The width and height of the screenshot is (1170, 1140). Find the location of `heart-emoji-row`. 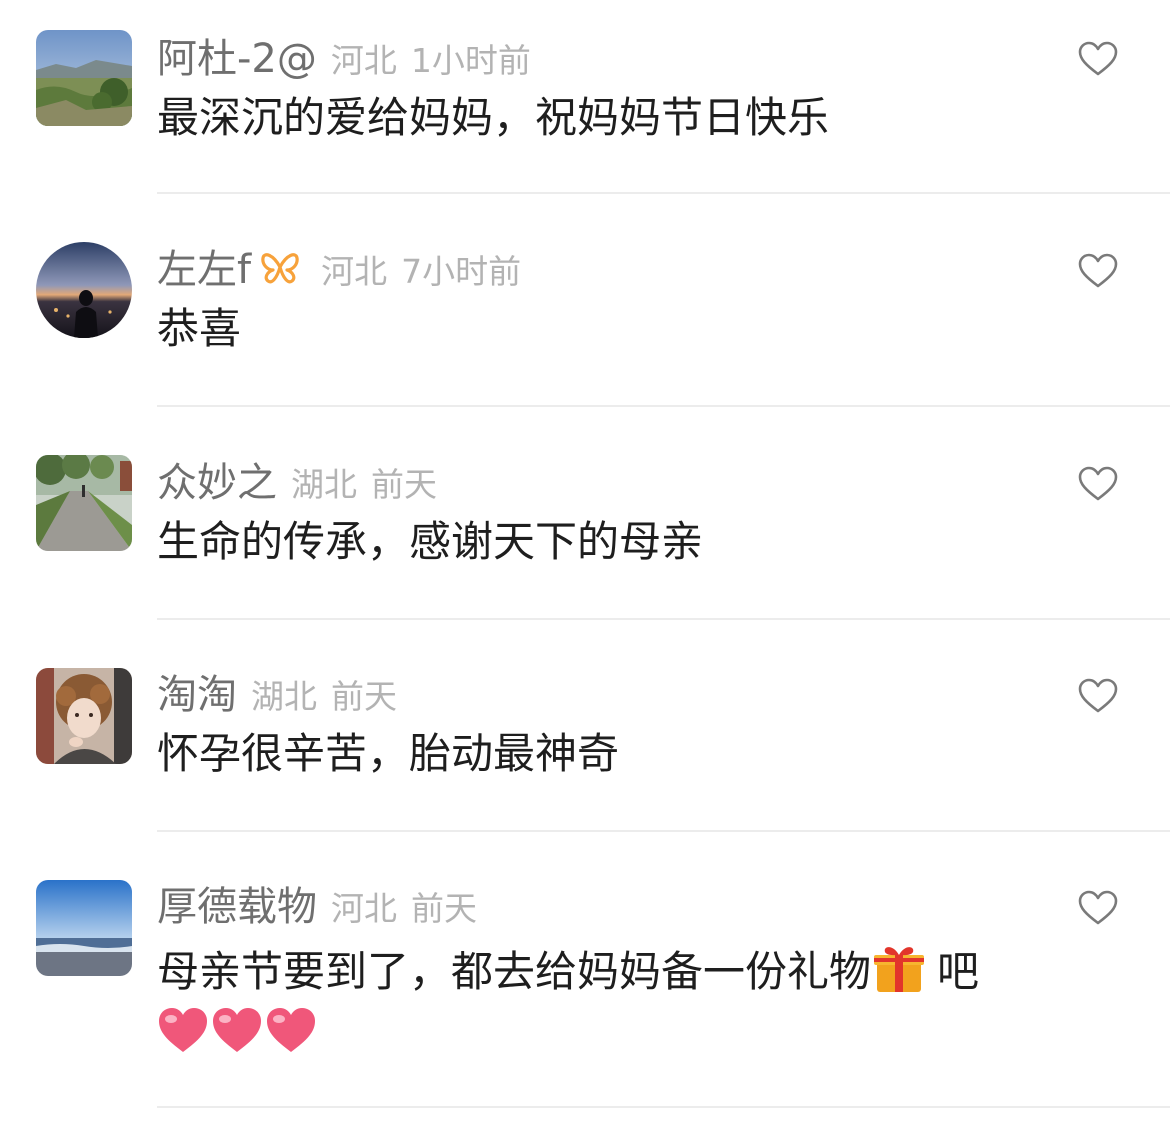

heart-emoji-row is located at coordinates (238, 1031).